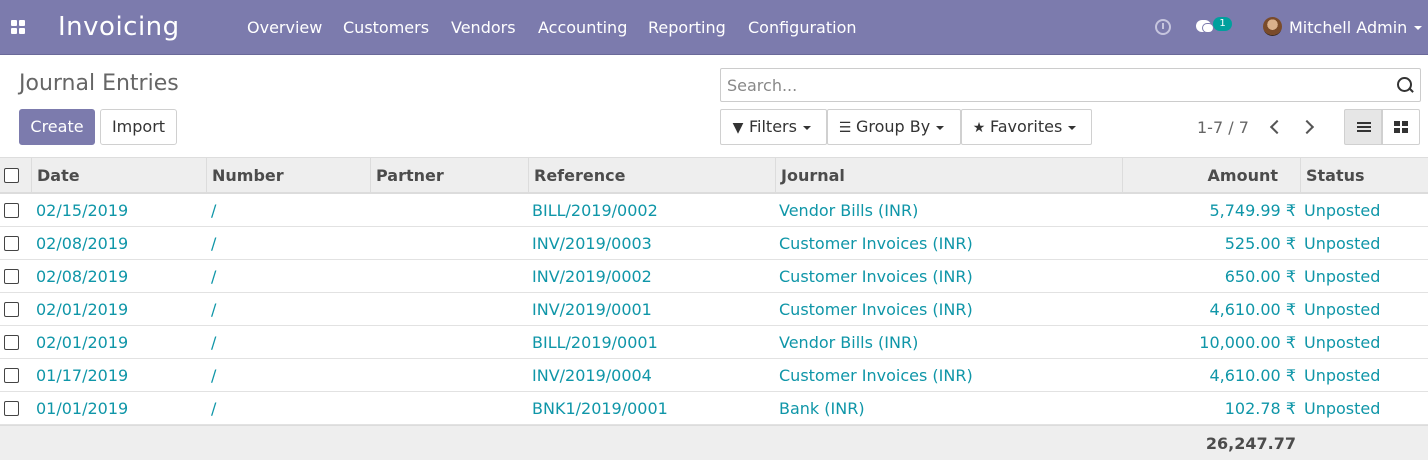 This screenshot has height=461, width=1428. Describe the element at coordinates (592, 276) in the screenshot. I see `cell-reference: INV/2019/0002` at that location.